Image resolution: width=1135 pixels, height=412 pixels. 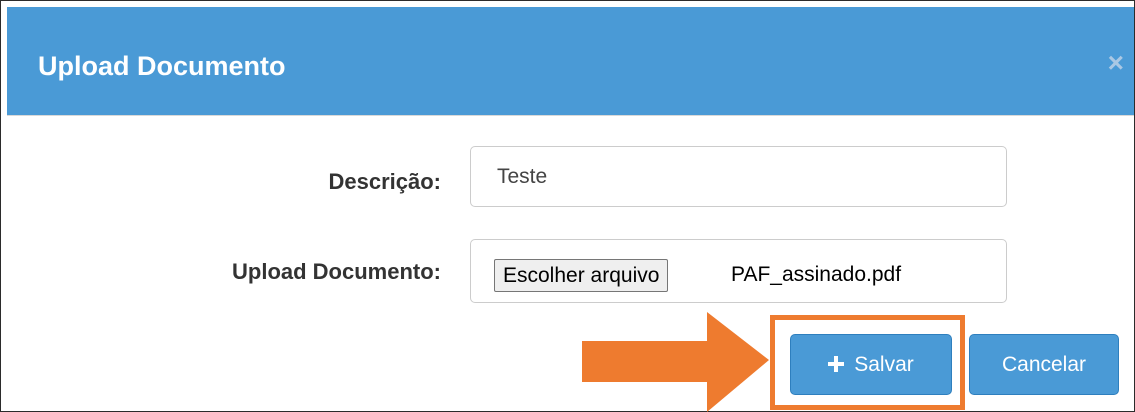 I want to click on description-input, so click(x=738, y=176).